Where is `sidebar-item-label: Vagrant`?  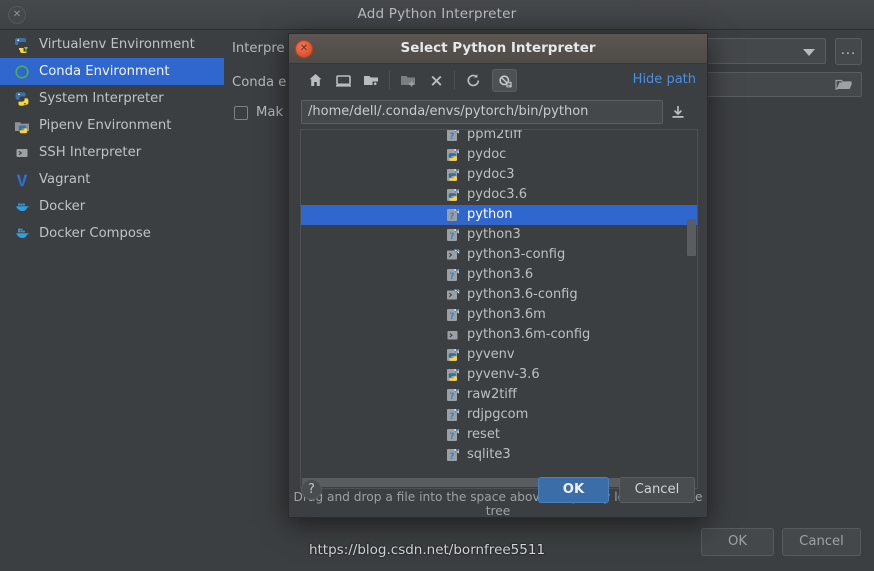 sidebar-item-label: Vagrant is located at coordinates (65, 179).